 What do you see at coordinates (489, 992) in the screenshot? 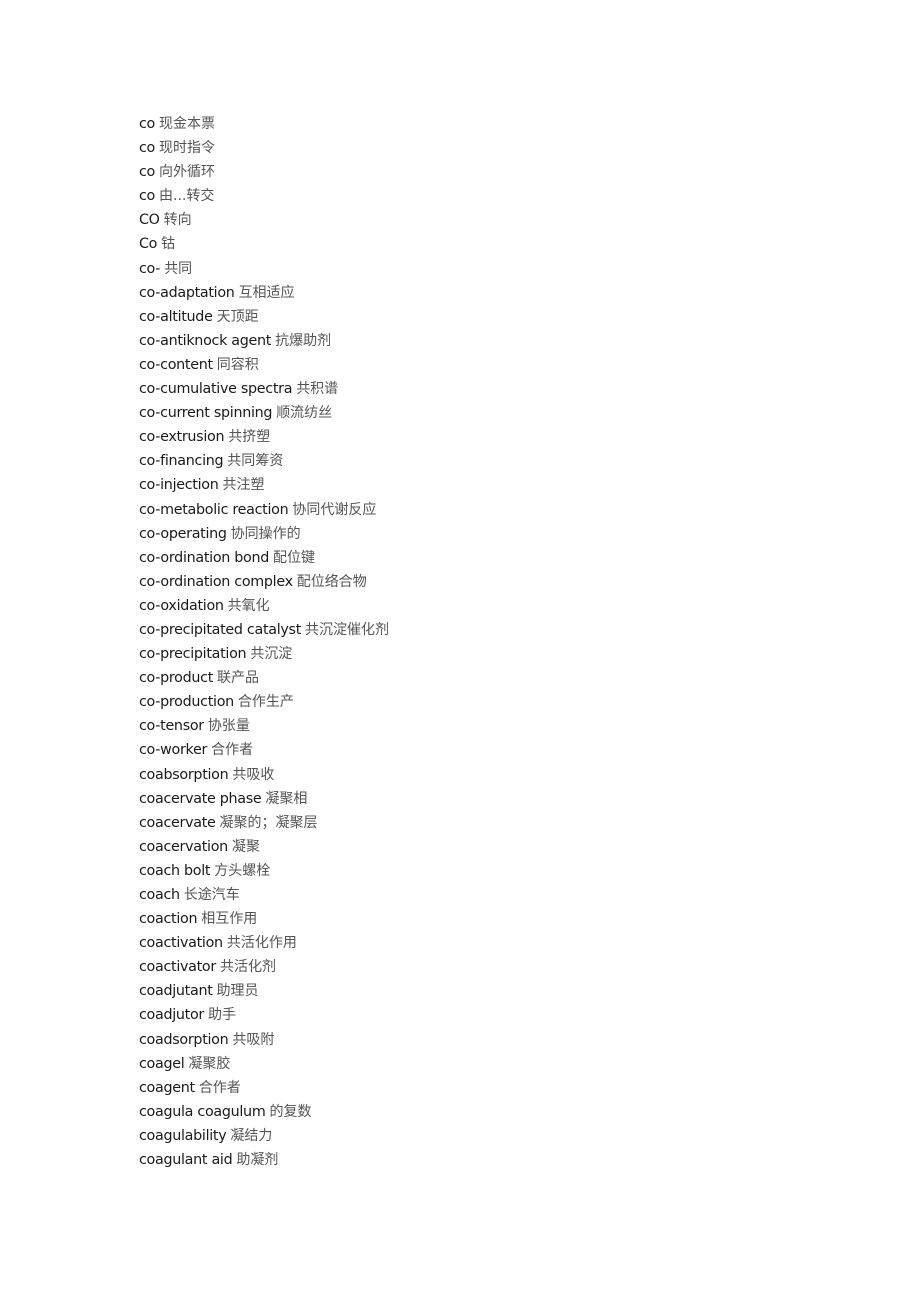
I see `glossary-entry: coadjutant 助理员` at bounding box center [489, 992].